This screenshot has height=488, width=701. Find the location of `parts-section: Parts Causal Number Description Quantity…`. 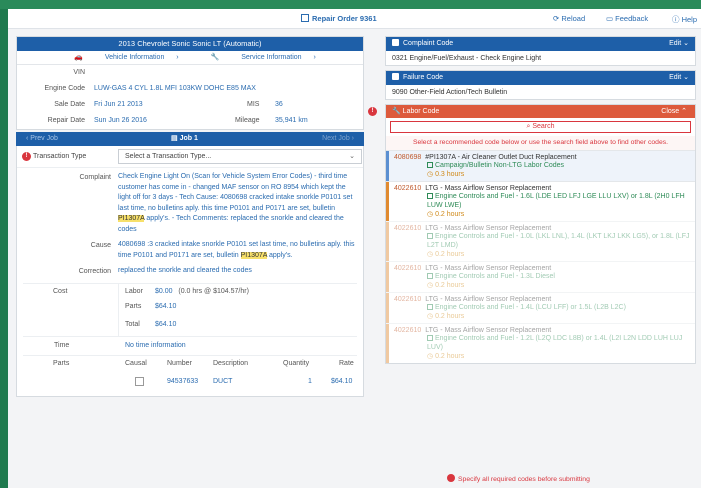

parts-section: Parts Causal Number Description Quantity… is located at coordinates (203, 372).